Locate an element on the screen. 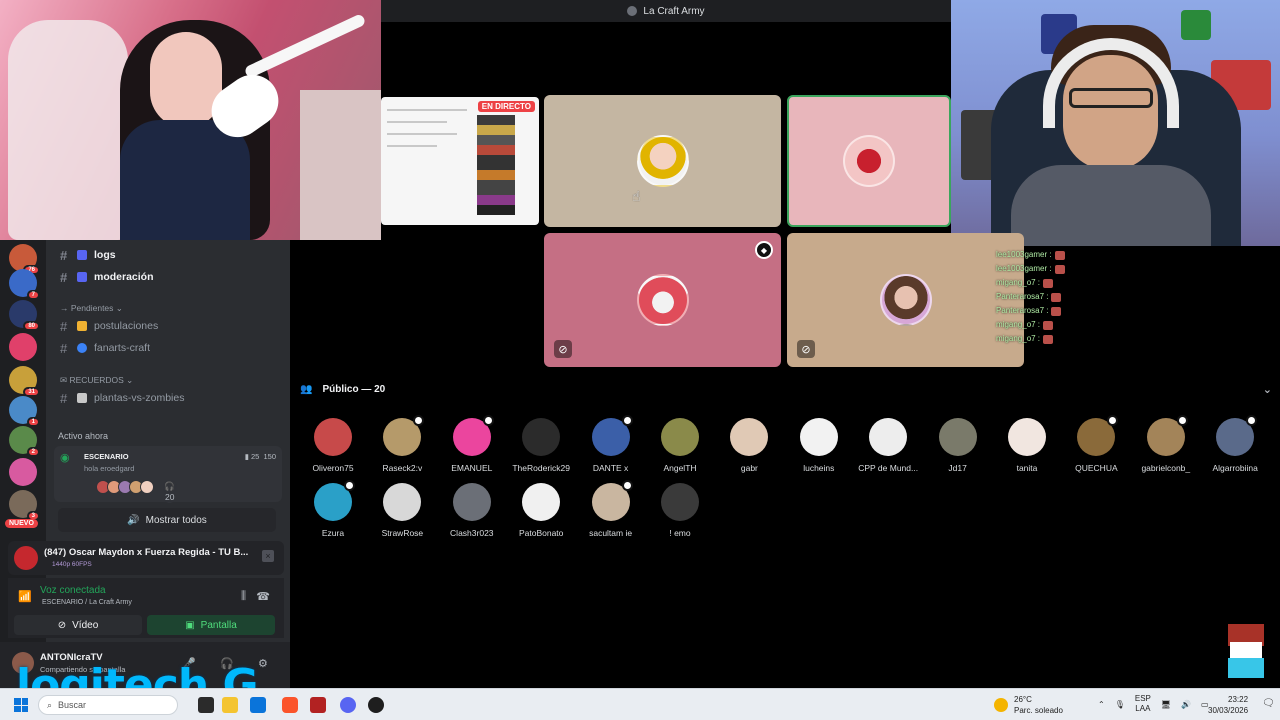  participant-tile-speaking is located at coordinates (869, 161).